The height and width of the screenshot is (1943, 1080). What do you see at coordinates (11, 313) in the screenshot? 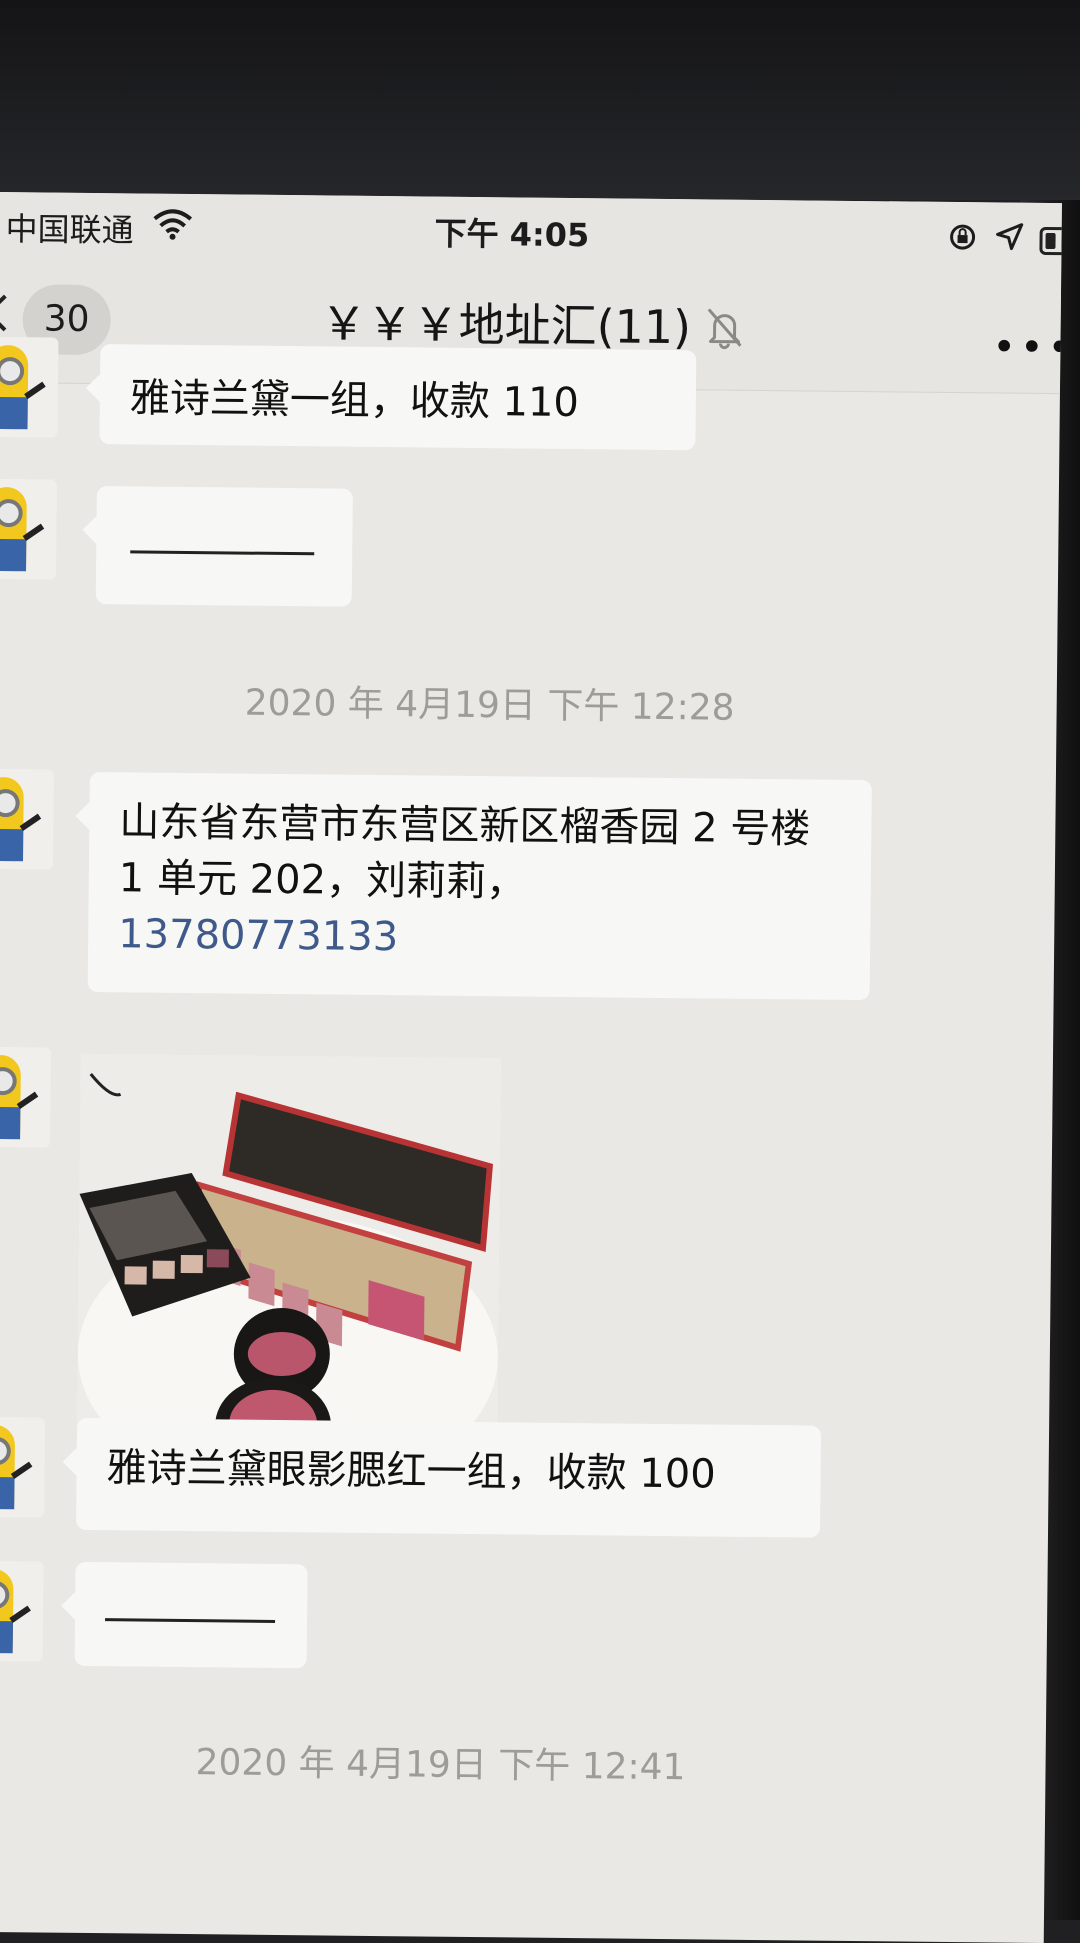
I see `back-icon` at bounding box center [11, 313].